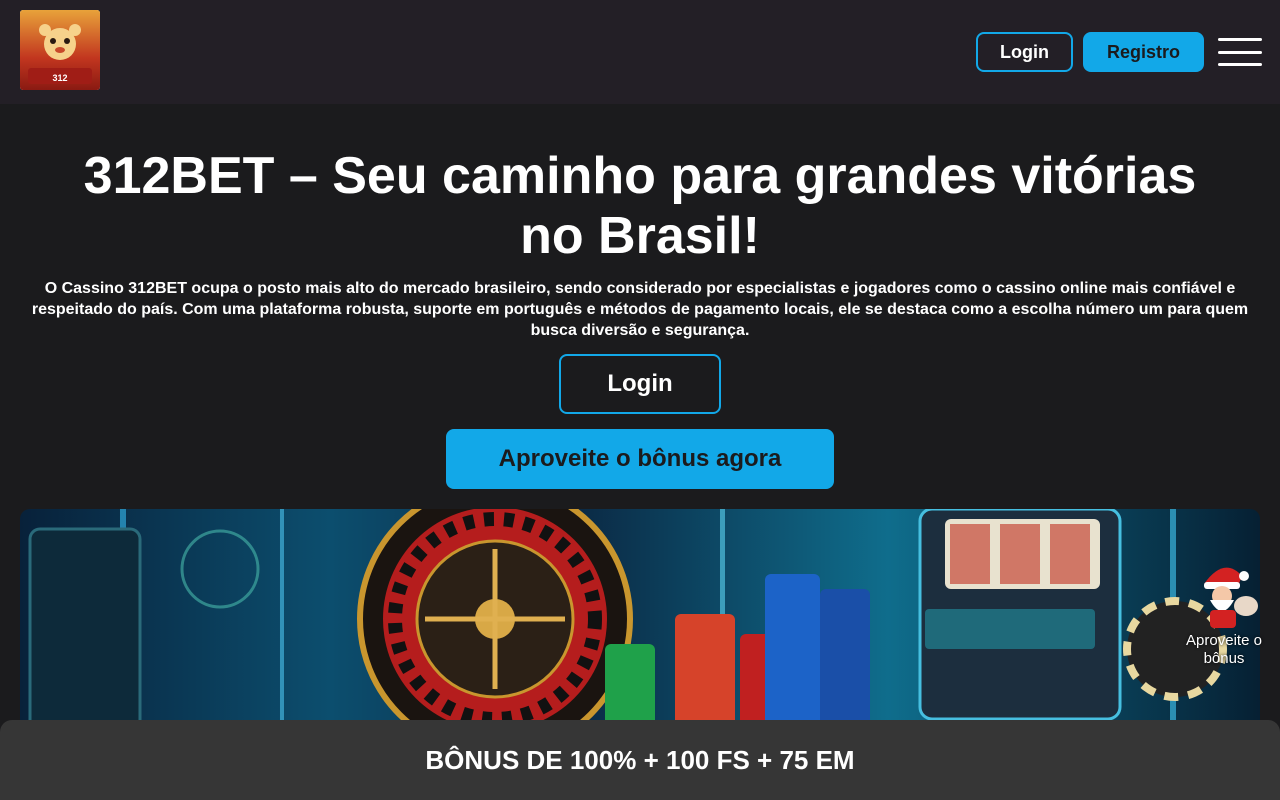 This screenshot has height=800, width=1280. I want to click on hero-login-button: Login, so click(640, 384).